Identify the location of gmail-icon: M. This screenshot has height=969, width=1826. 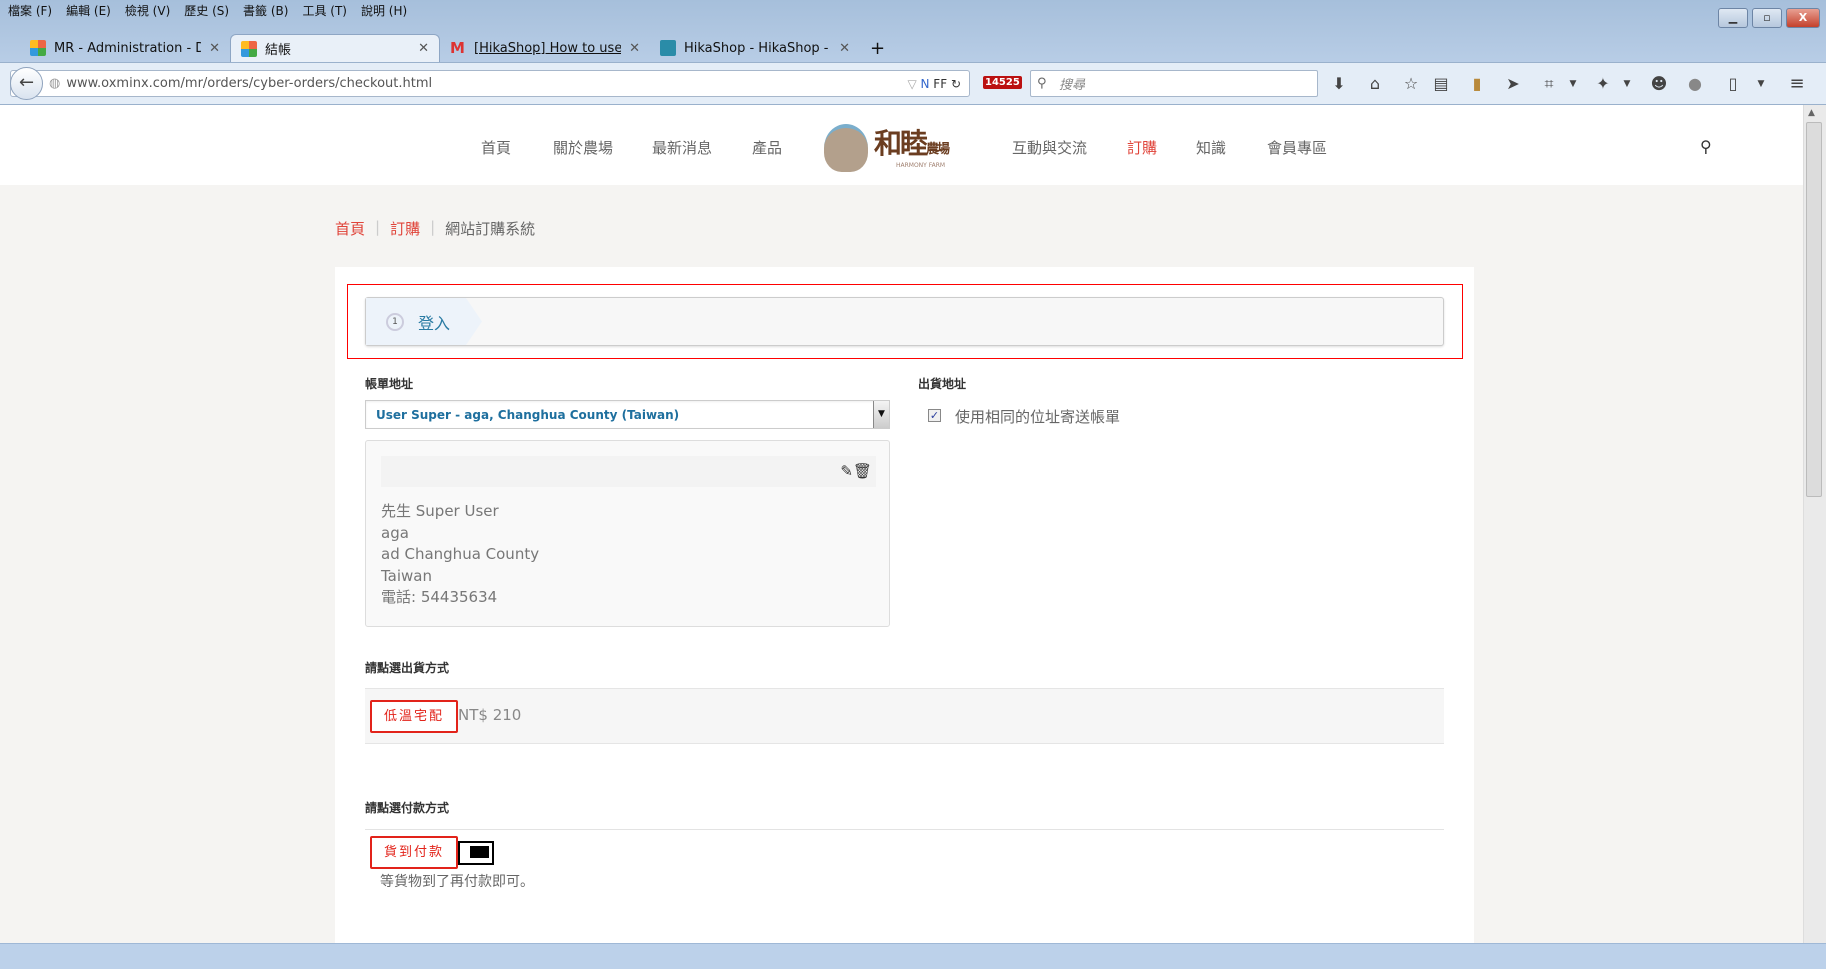
(457, 48).